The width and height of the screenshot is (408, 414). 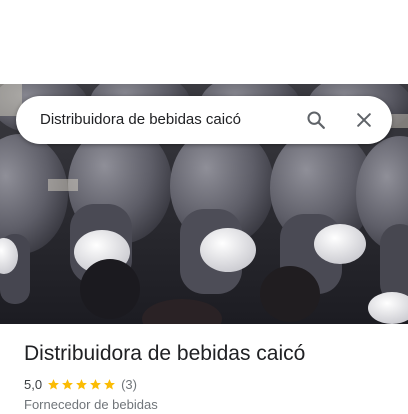 I want to click on review-count: (3), so click(x=129, y=384).